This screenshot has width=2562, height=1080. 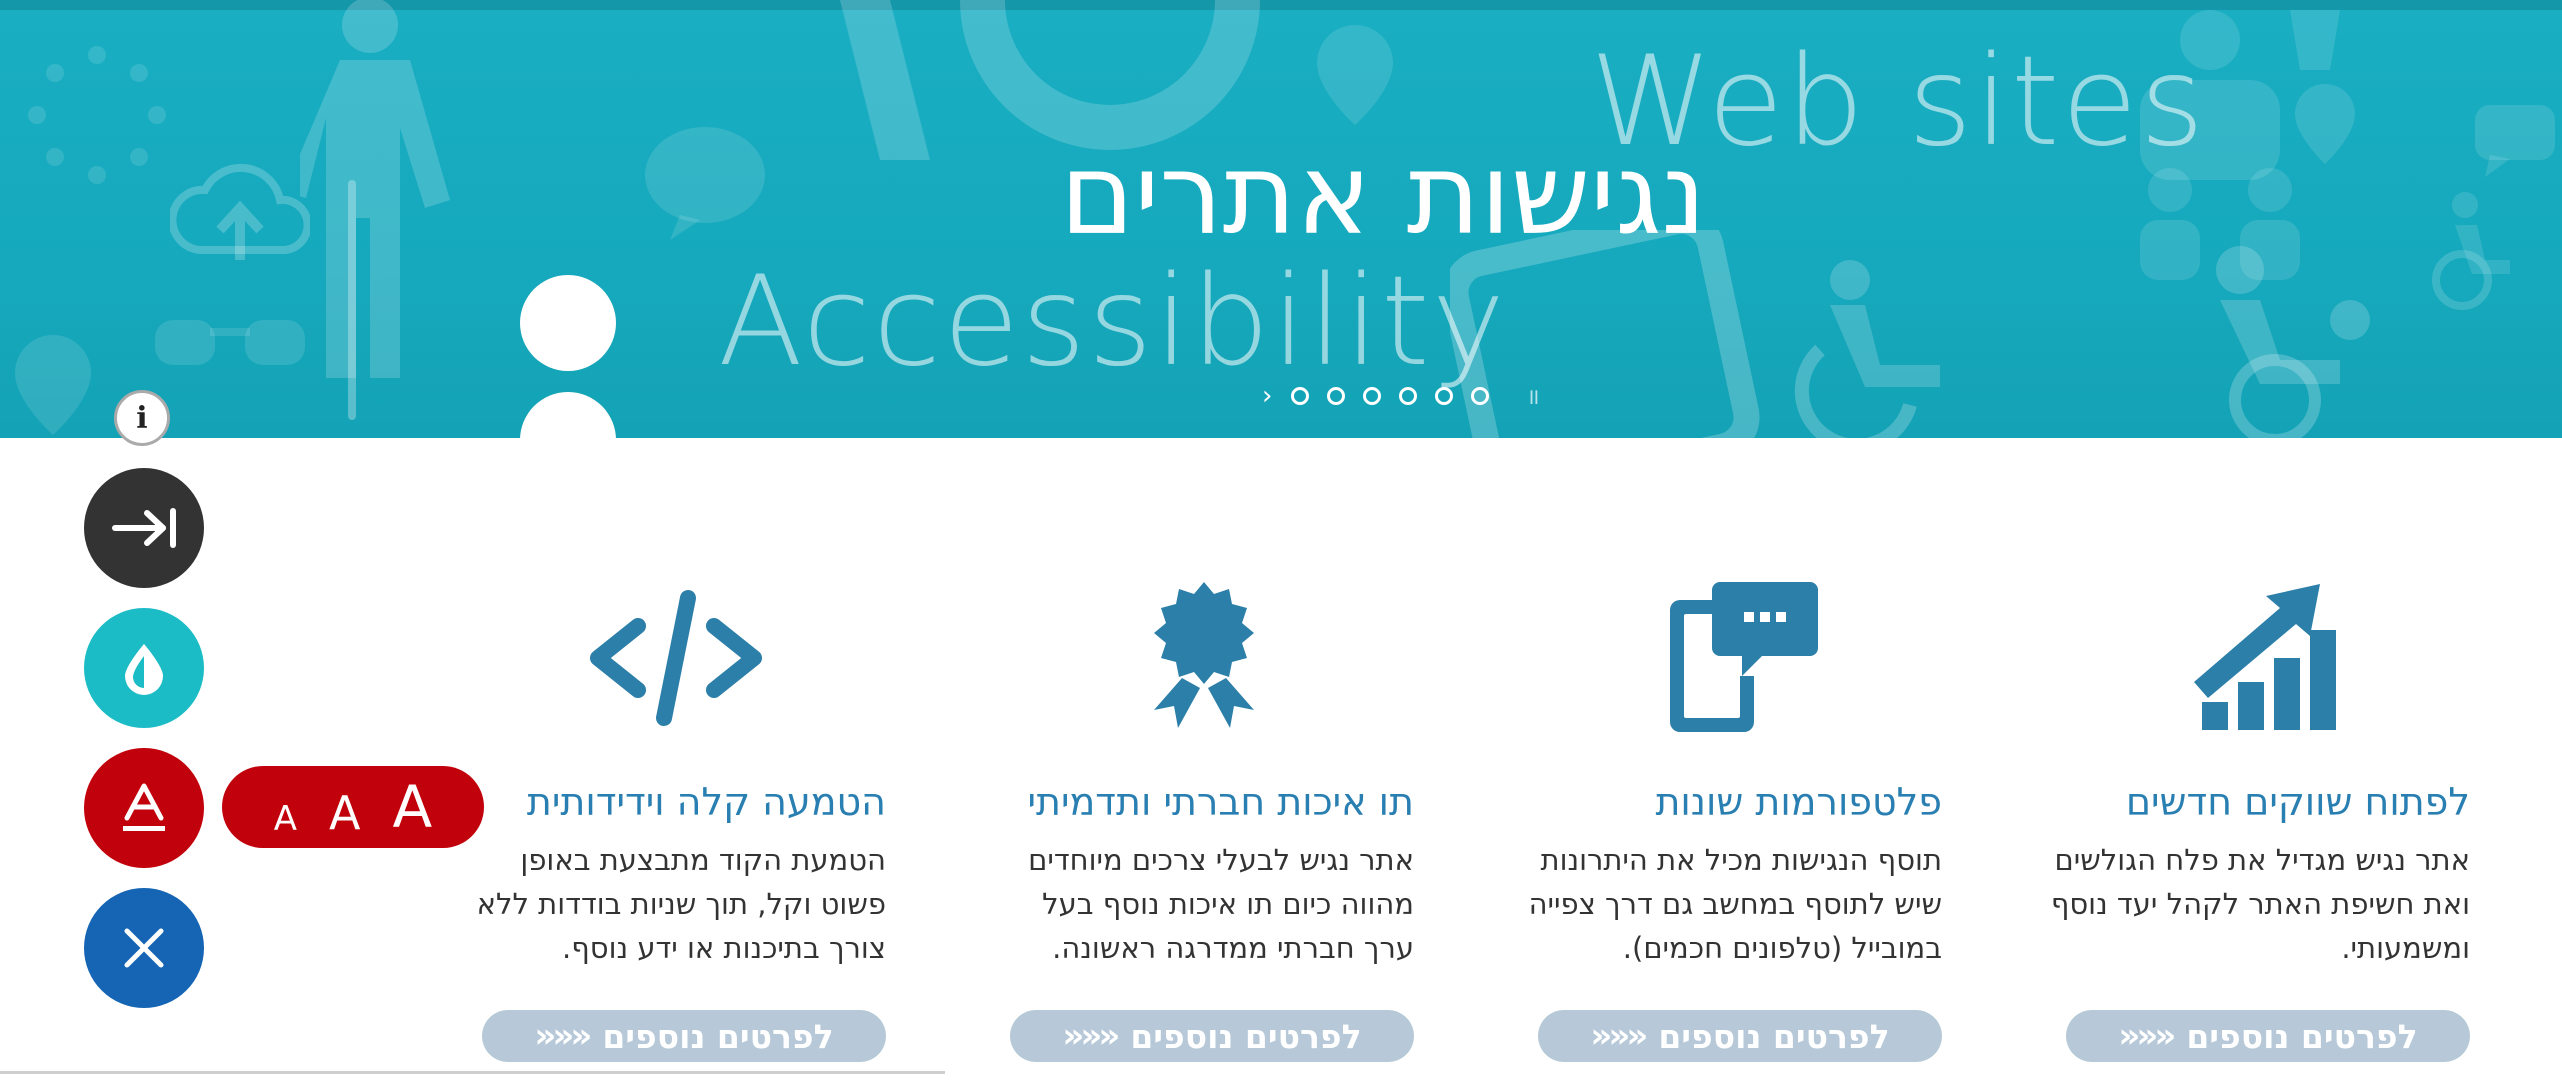 I want to click on feature-title: תו איכות חברתי ותדמיתי, so click(x=1220, y=802).